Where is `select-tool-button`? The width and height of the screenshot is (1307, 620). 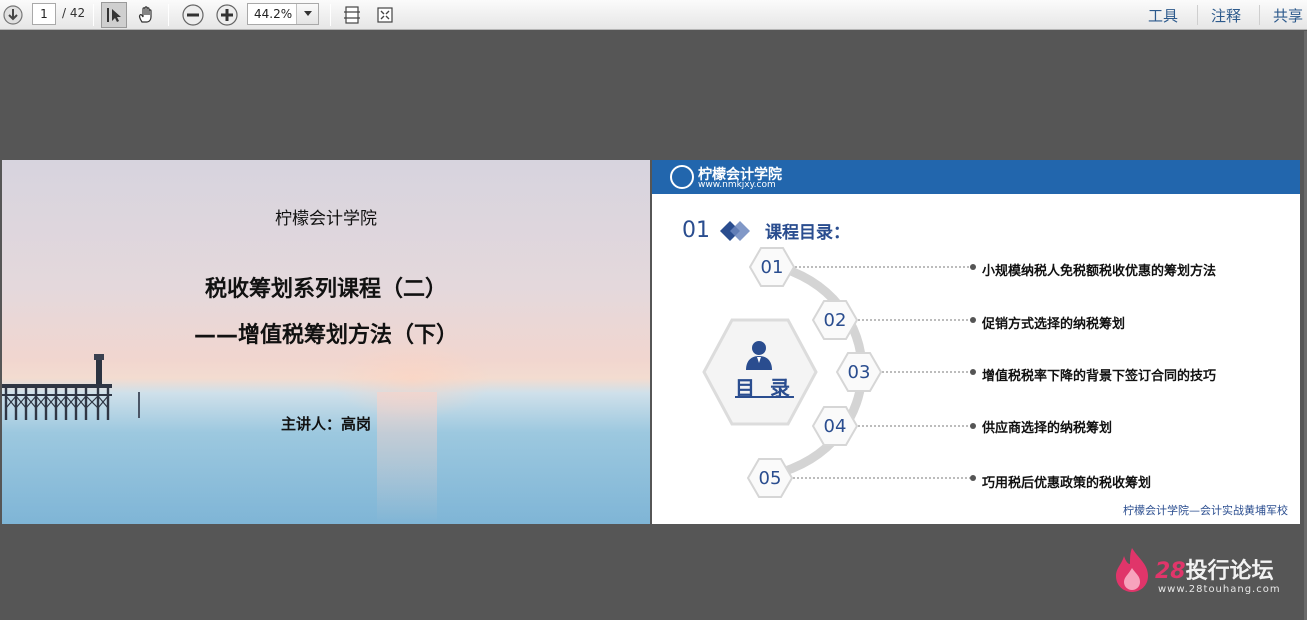 select-tool-button is located at coordinates (114, 15).